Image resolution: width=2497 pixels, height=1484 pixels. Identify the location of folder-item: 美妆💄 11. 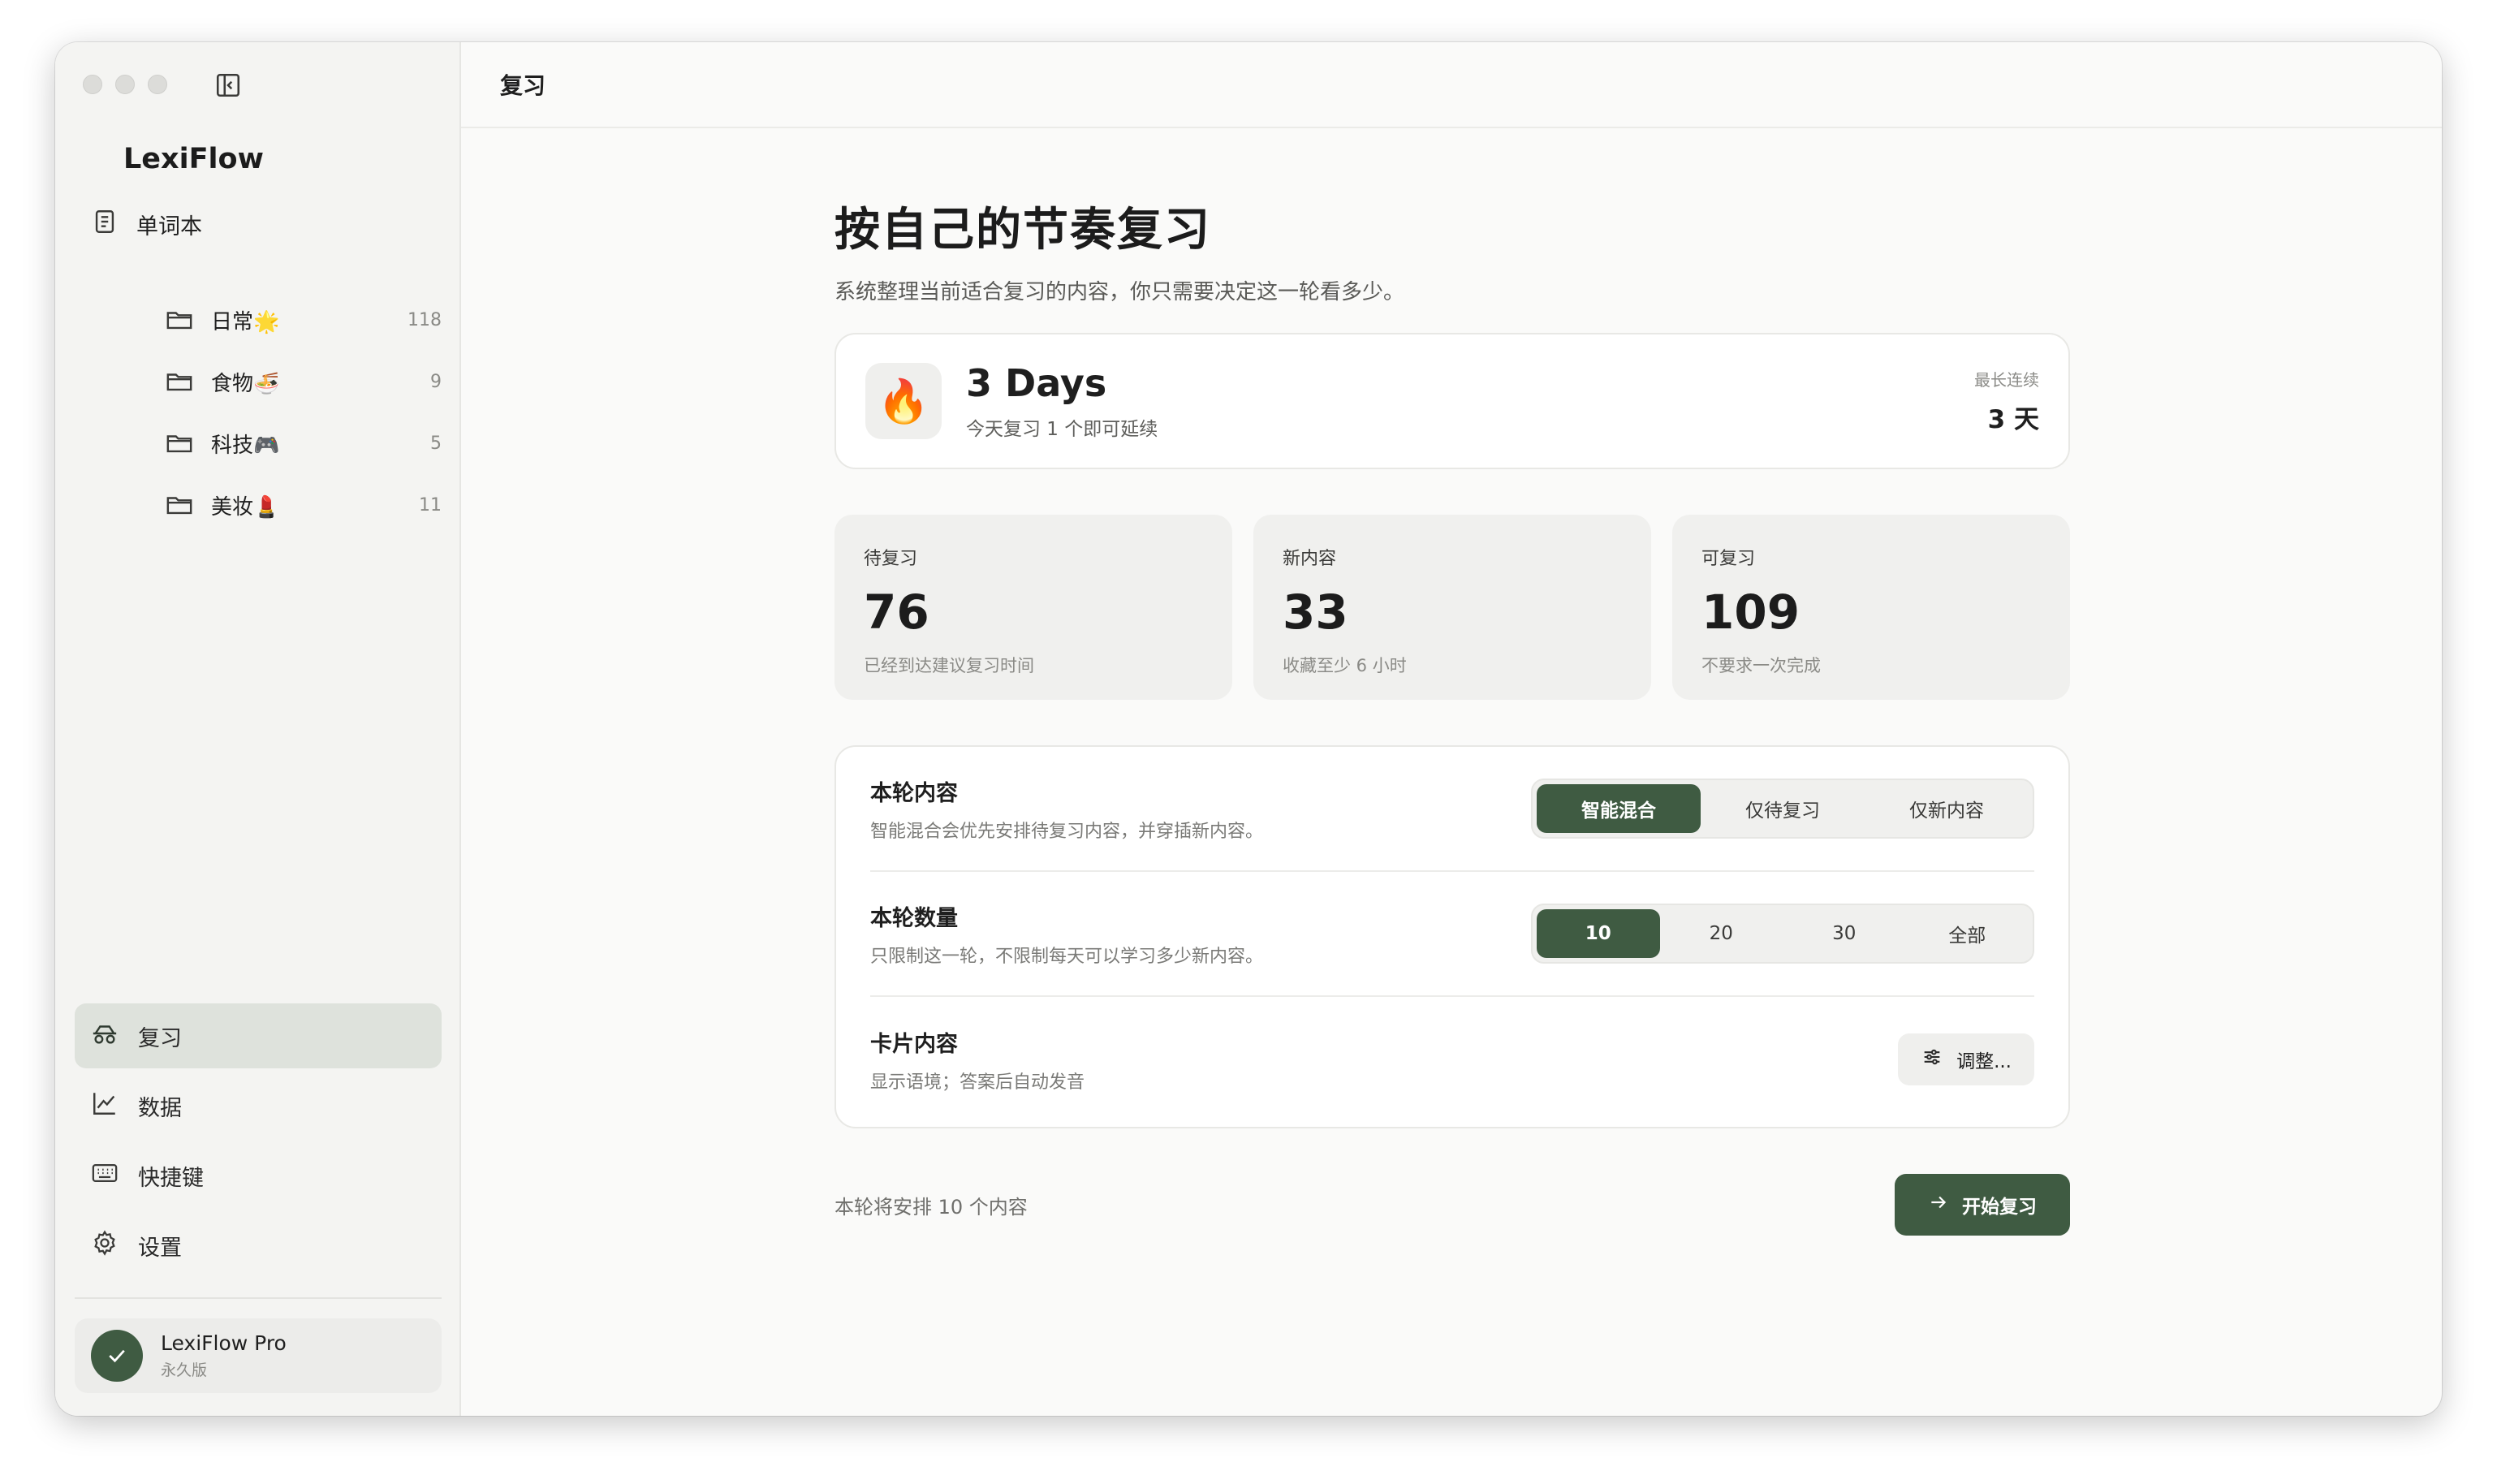
(304, 505).